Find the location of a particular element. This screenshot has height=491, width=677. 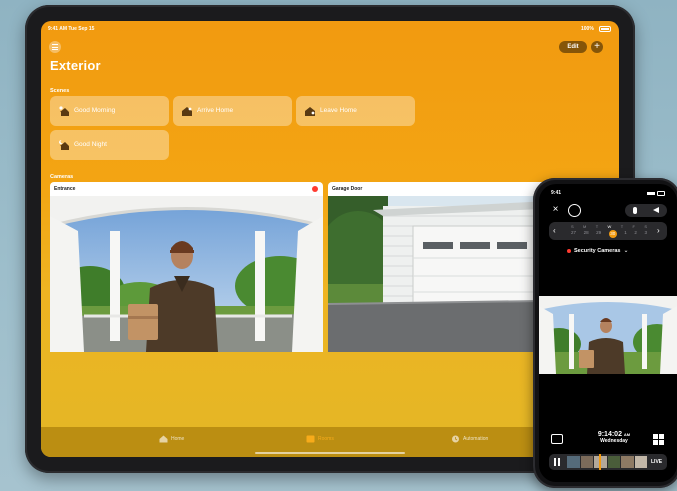

clip-time: 9:14:02 is located at coordinates (609, 434).